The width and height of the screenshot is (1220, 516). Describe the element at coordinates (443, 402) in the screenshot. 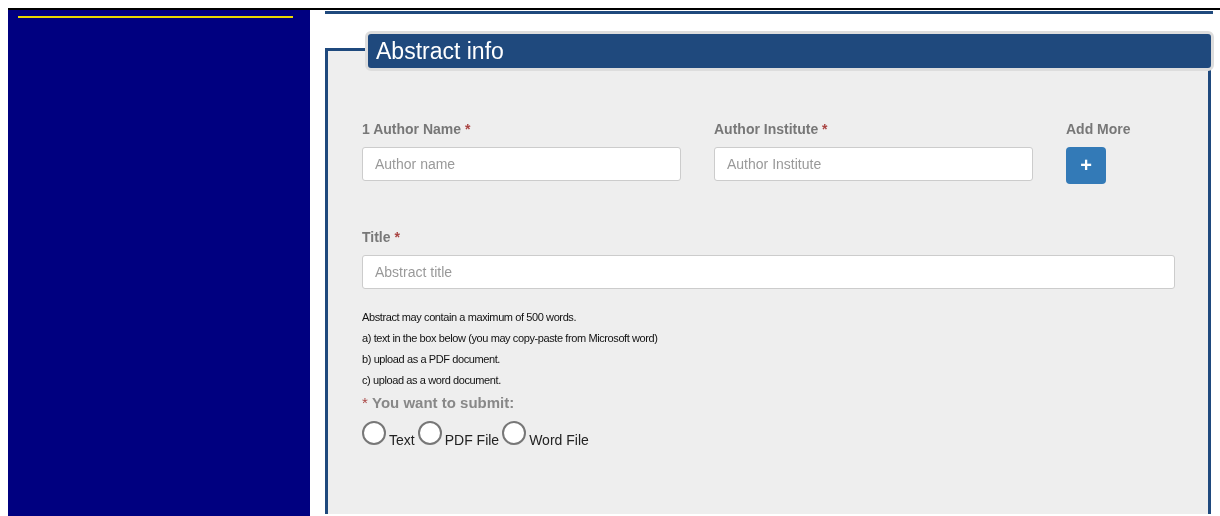

I see `field-label: You want to submit:` at that location.